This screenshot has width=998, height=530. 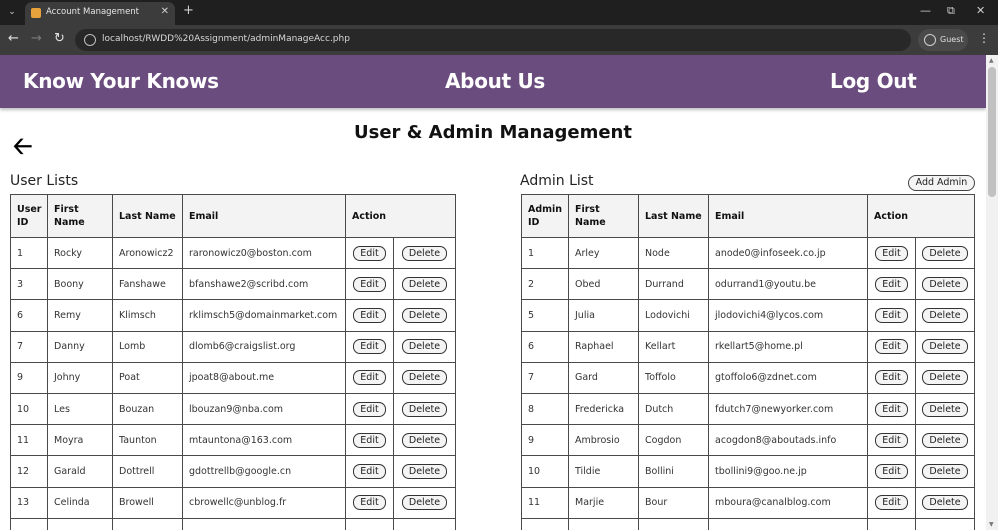 What do you see at coordinates (545, 409) in the screenshot?
I see `cell-id: 8` at bounding box center [545, 409].